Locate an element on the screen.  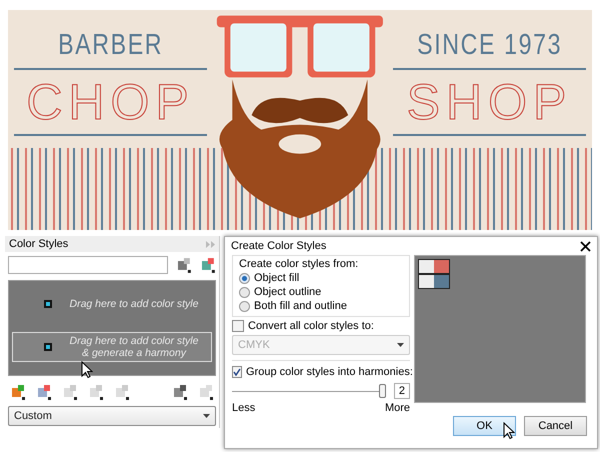
checkbox-label: Group color styles into harmonies: is located at coordinates (329, 372).